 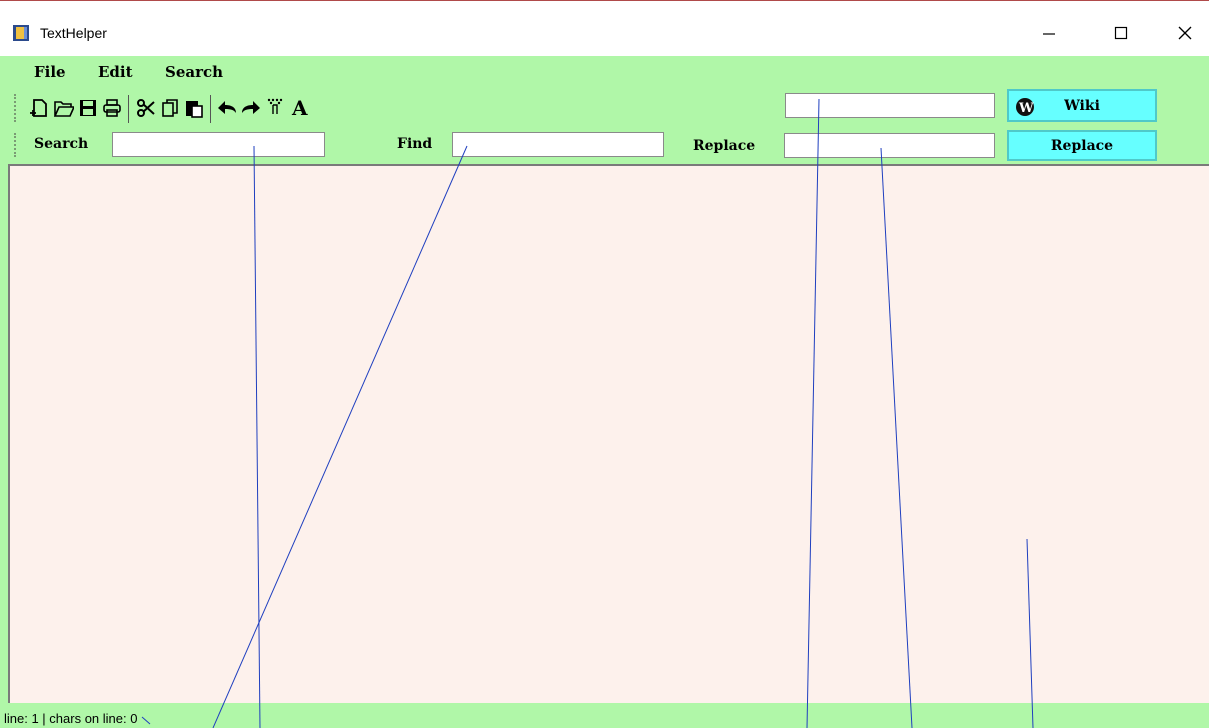 I want to click on open-folder-icon, so click(x=64, y=108).